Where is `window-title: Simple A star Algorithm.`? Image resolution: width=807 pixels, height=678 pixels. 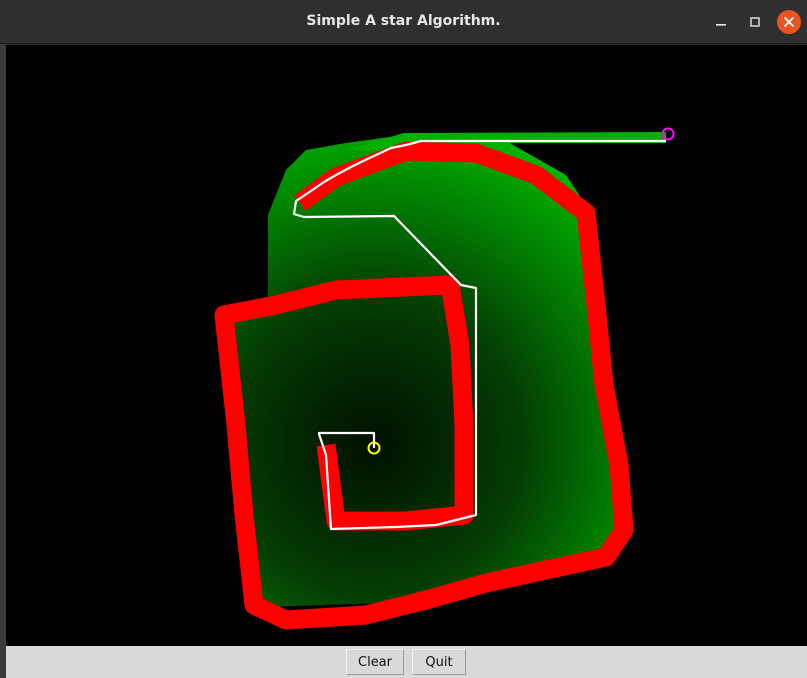 window-title: Simple A star Algorithm. is located at coordinates (403, 21).